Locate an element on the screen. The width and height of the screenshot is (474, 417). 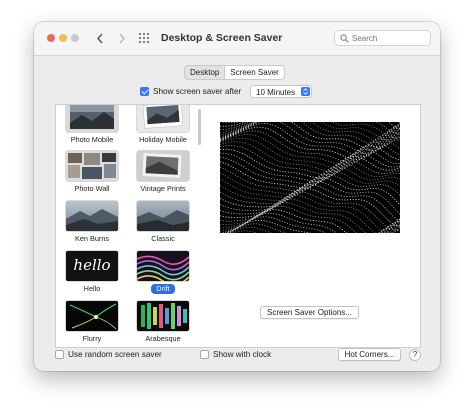
hello-thumb-text: hello is located at coordinates (92, 265).